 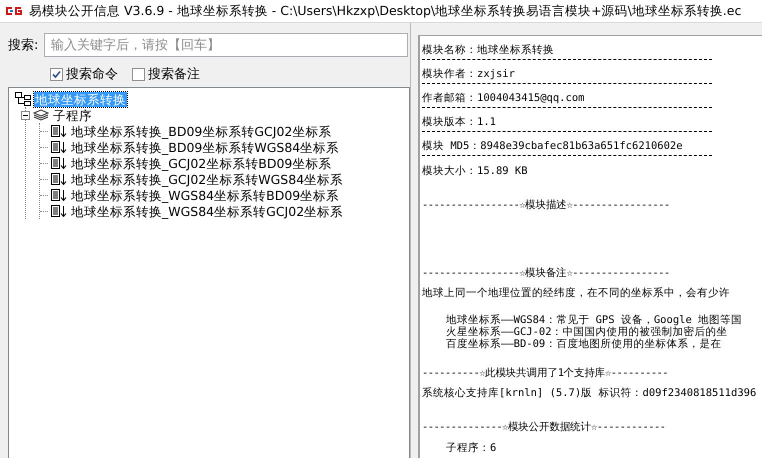 What do you see at coordinates (166, 74) in the screenshot?
I see `search-option-checkbox: 搜索备注` at bounding box center [166, 74].